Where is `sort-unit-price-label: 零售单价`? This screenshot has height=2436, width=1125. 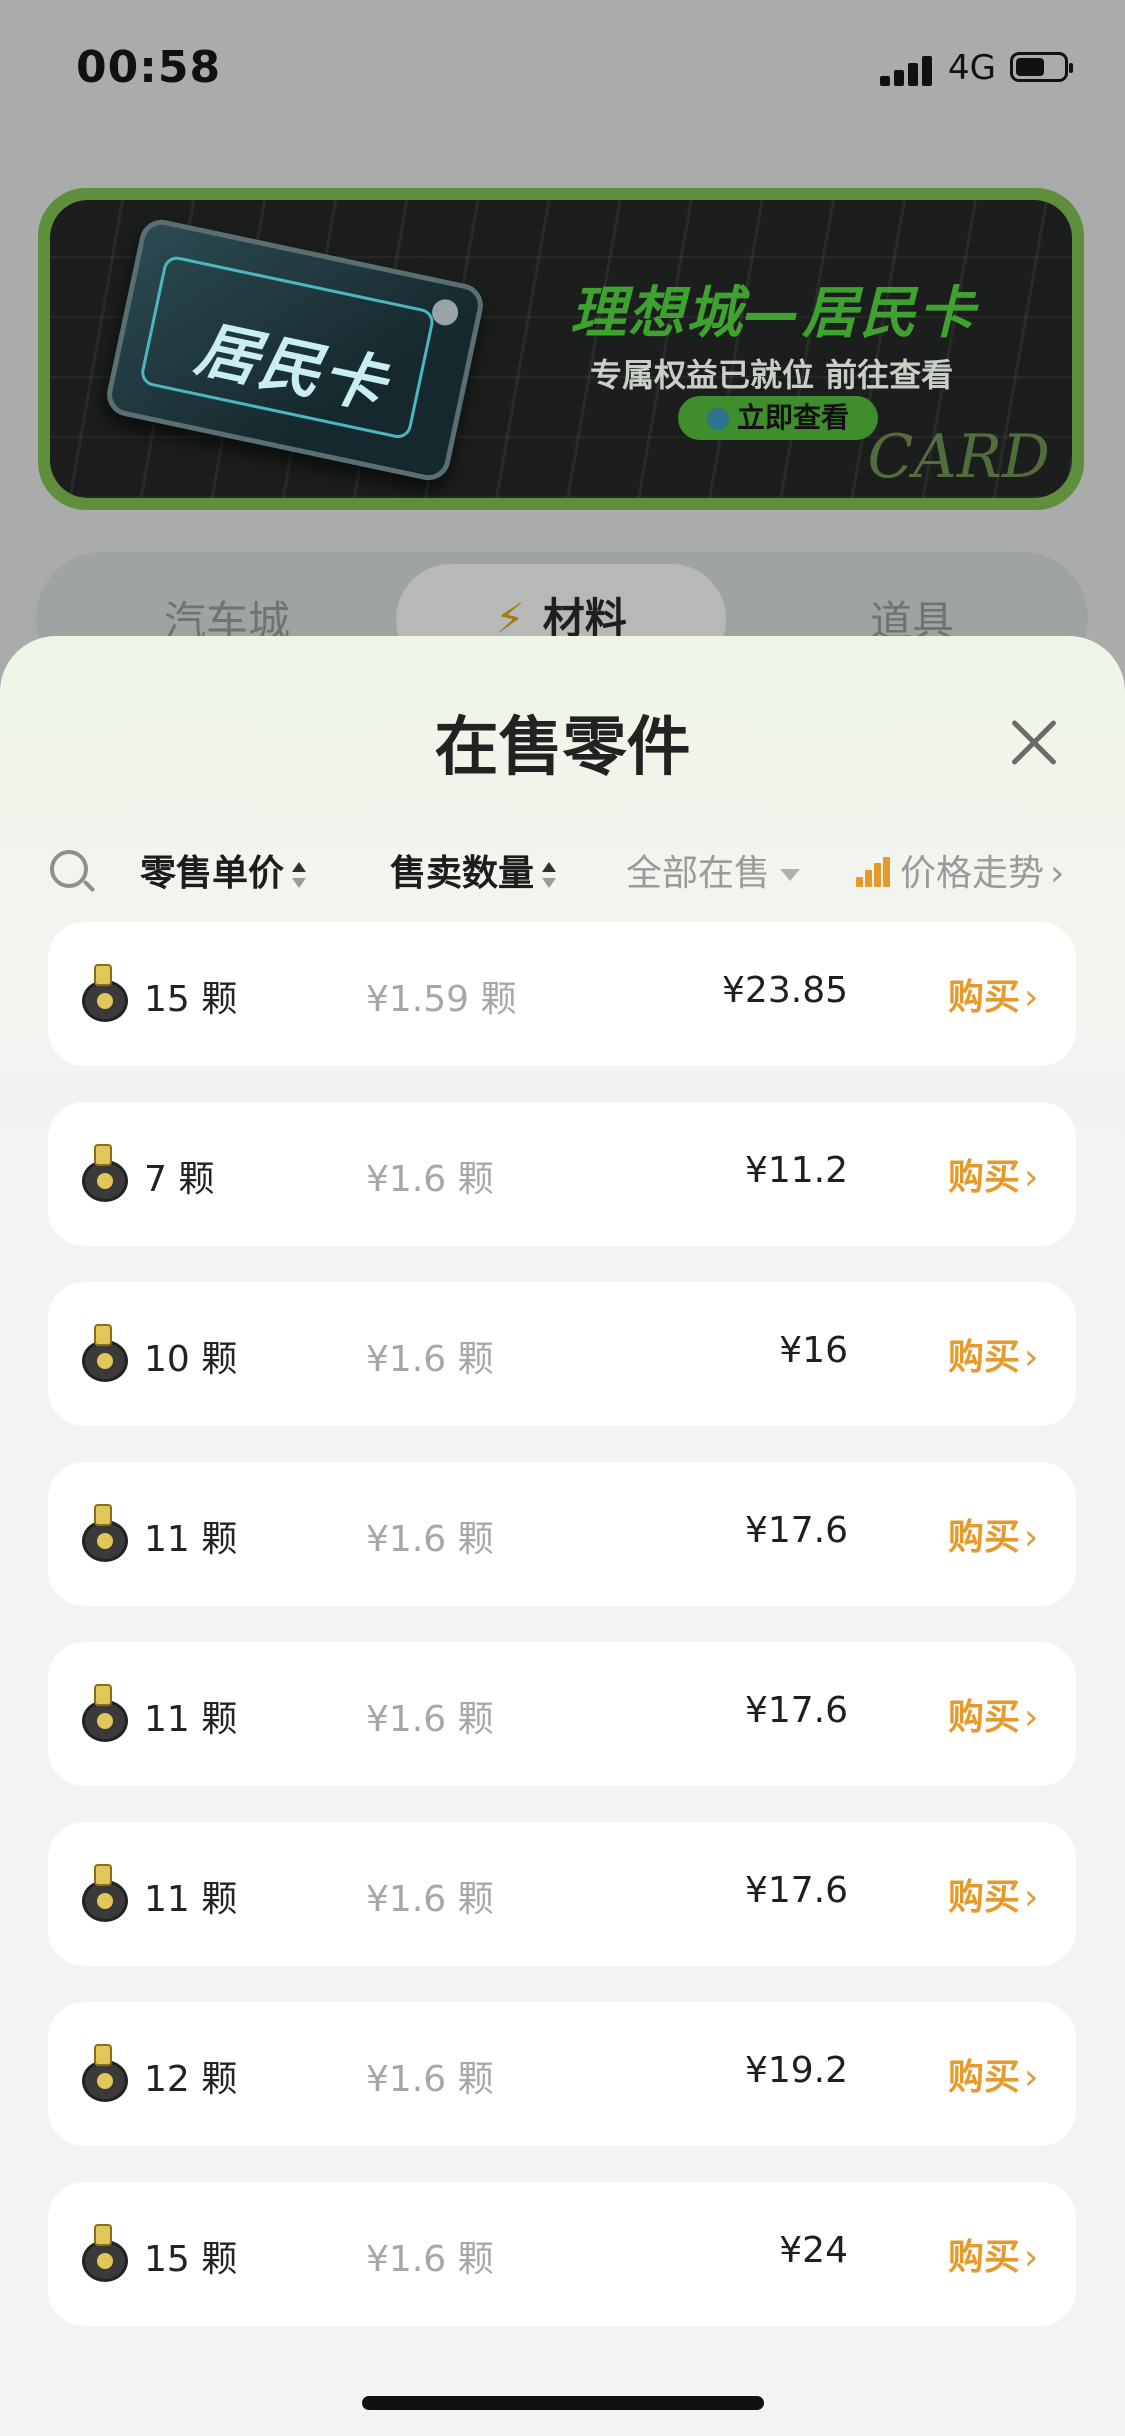
sort-unit-price-label: 零售单价 is located at coordinates (212, 873).